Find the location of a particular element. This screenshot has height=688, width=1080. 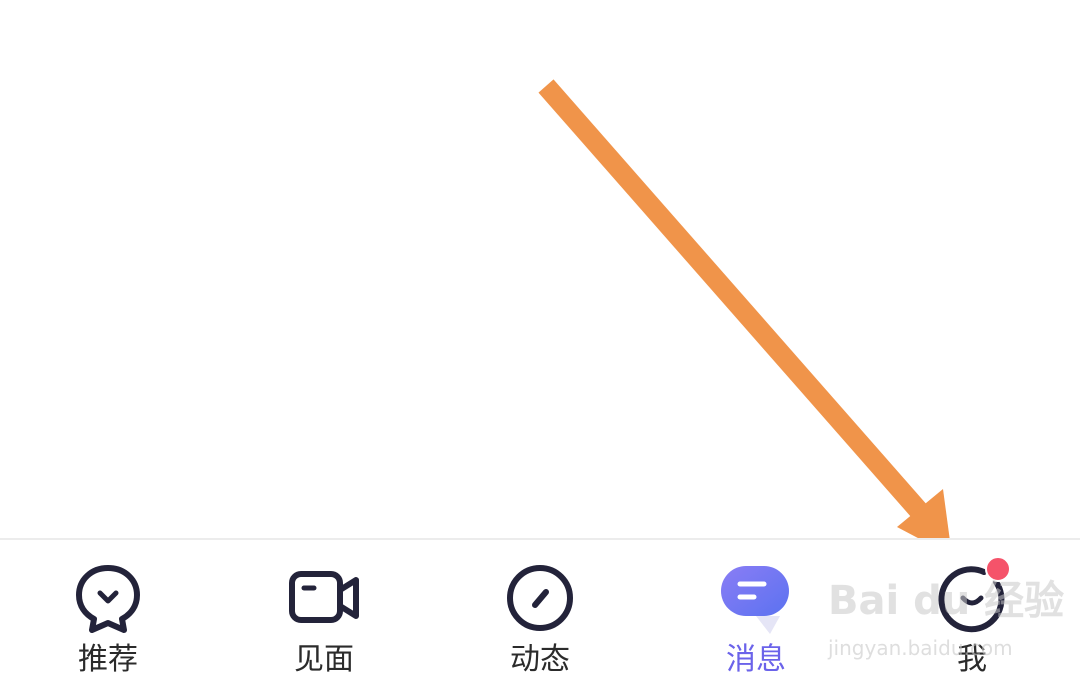

tab-label: 我 is located at coordinates (972, 659).